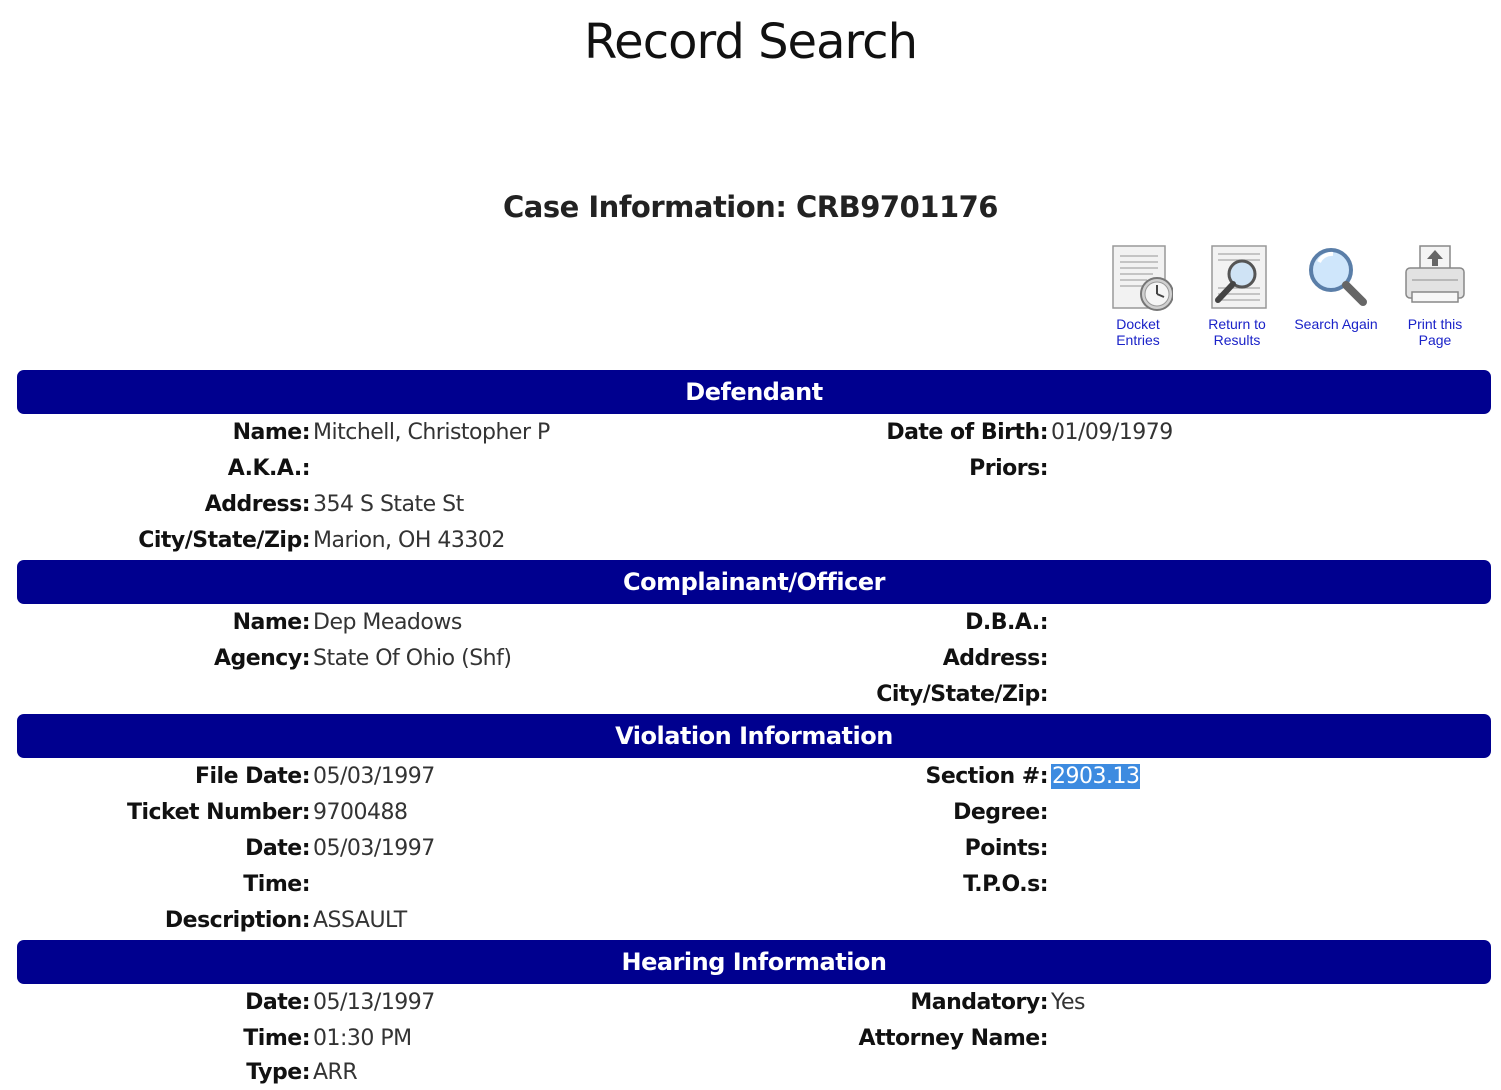 The width and height of the screenshot is (1501, 1090). I want to click on defendant-row-4: City/State/Zip: Marion, OH 43302, so click(750, 541).